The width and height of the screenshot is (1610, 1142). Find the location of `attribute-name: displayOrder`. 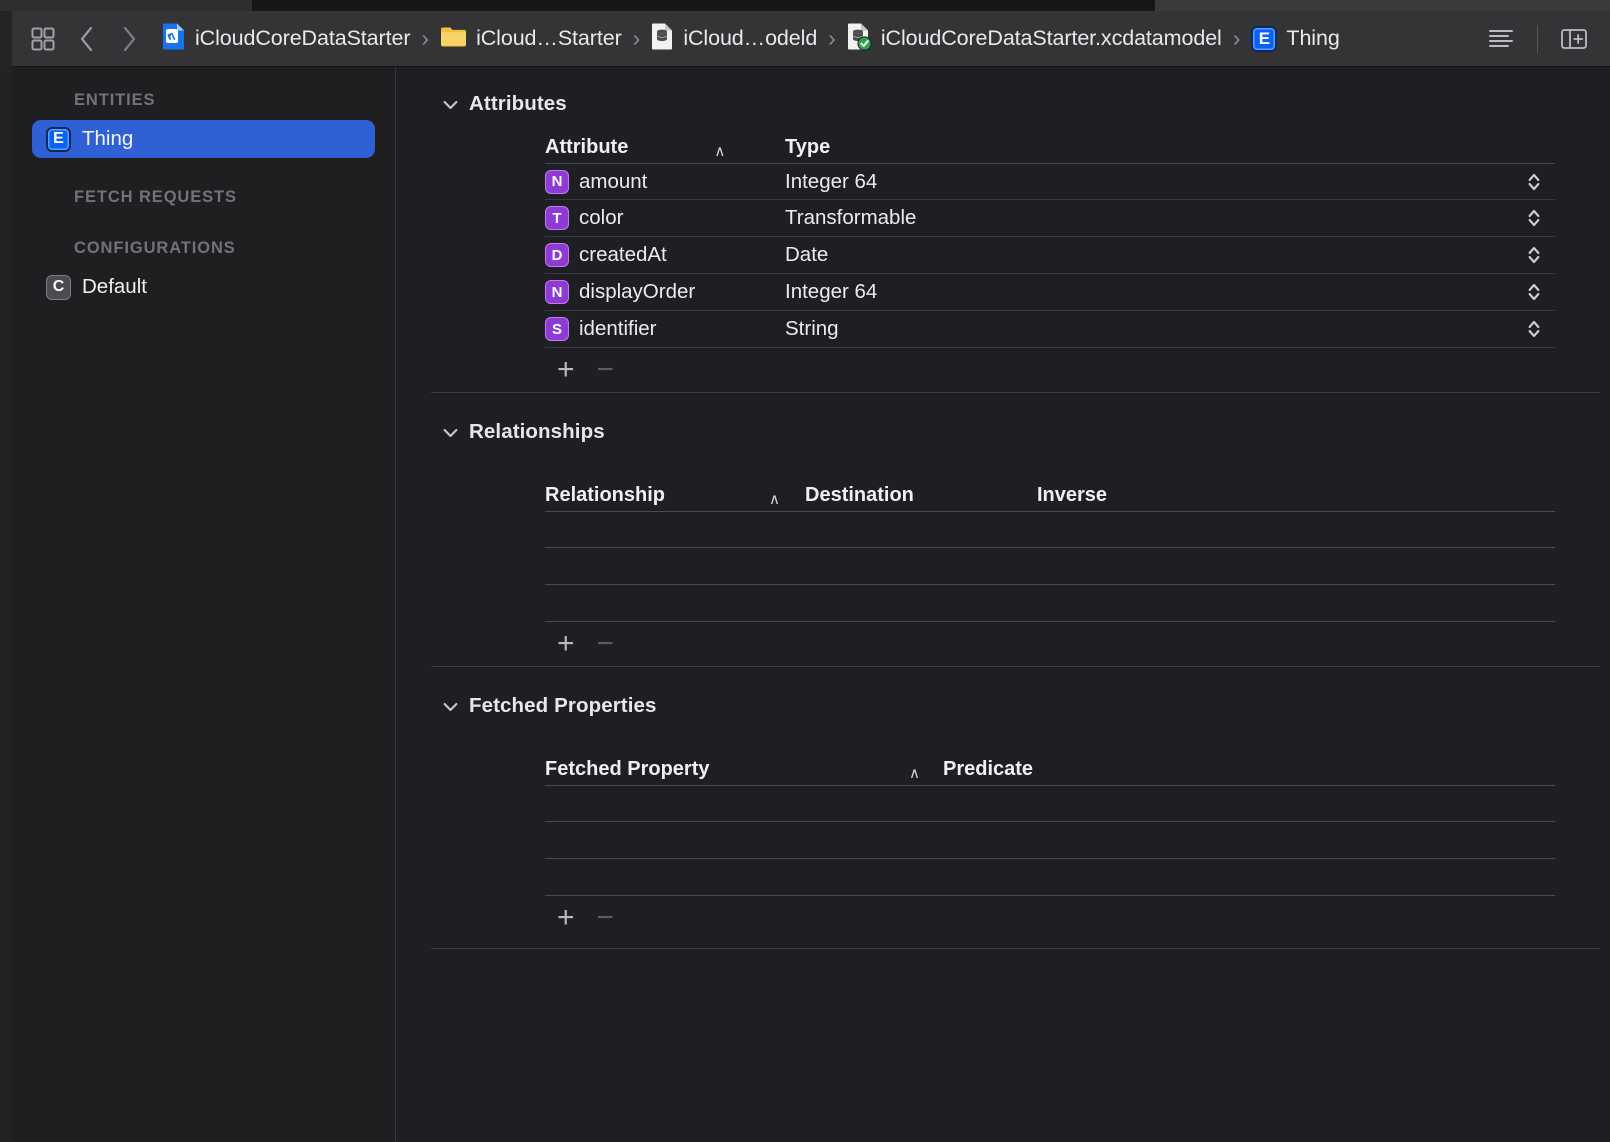

attribute-name: displayOrder is located at coordinates (637, 291).